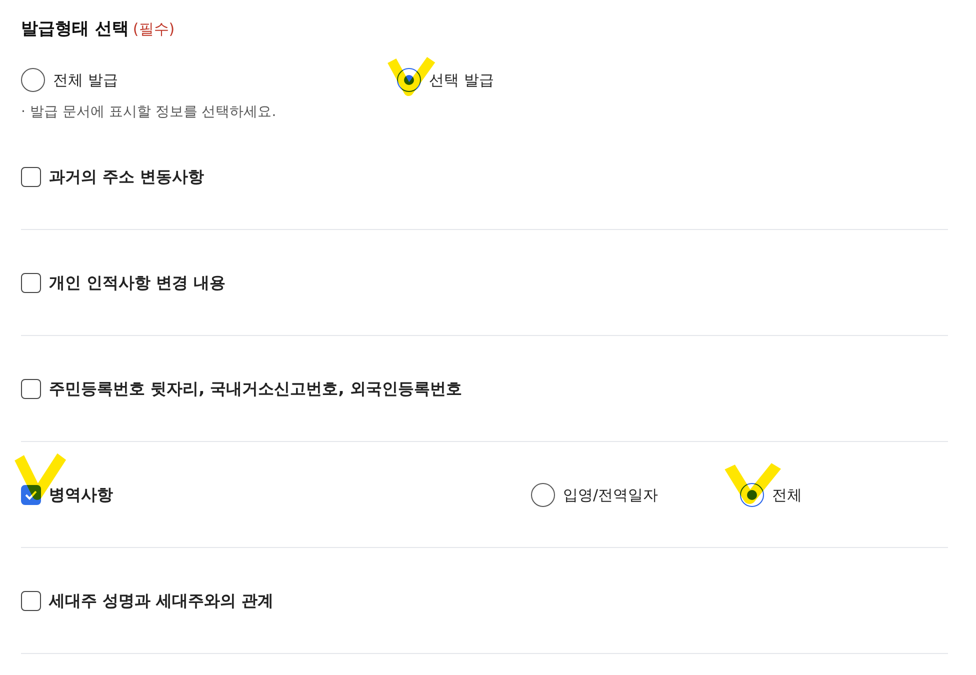 This screenshot has height=675, width=976. I want to click on radio-label: 전체 발급, so click(85, 80).